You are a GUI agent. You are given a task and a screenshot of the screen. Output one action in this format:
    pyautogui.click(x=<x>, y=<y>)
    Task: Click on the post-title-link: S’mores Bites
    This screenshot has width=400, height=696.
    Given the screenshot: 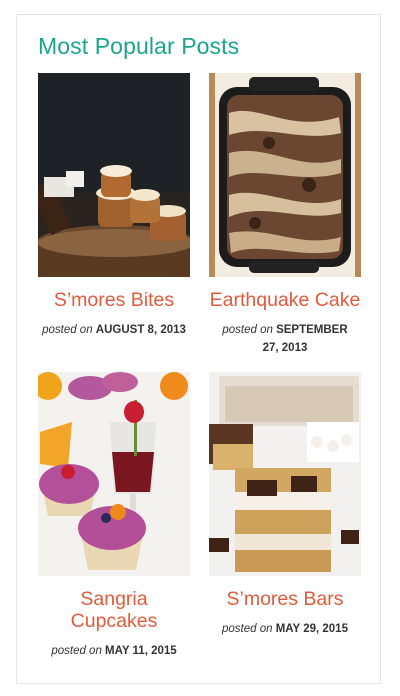 What is the action you would take?
    pyautogui.click(x=114, y=300)
    